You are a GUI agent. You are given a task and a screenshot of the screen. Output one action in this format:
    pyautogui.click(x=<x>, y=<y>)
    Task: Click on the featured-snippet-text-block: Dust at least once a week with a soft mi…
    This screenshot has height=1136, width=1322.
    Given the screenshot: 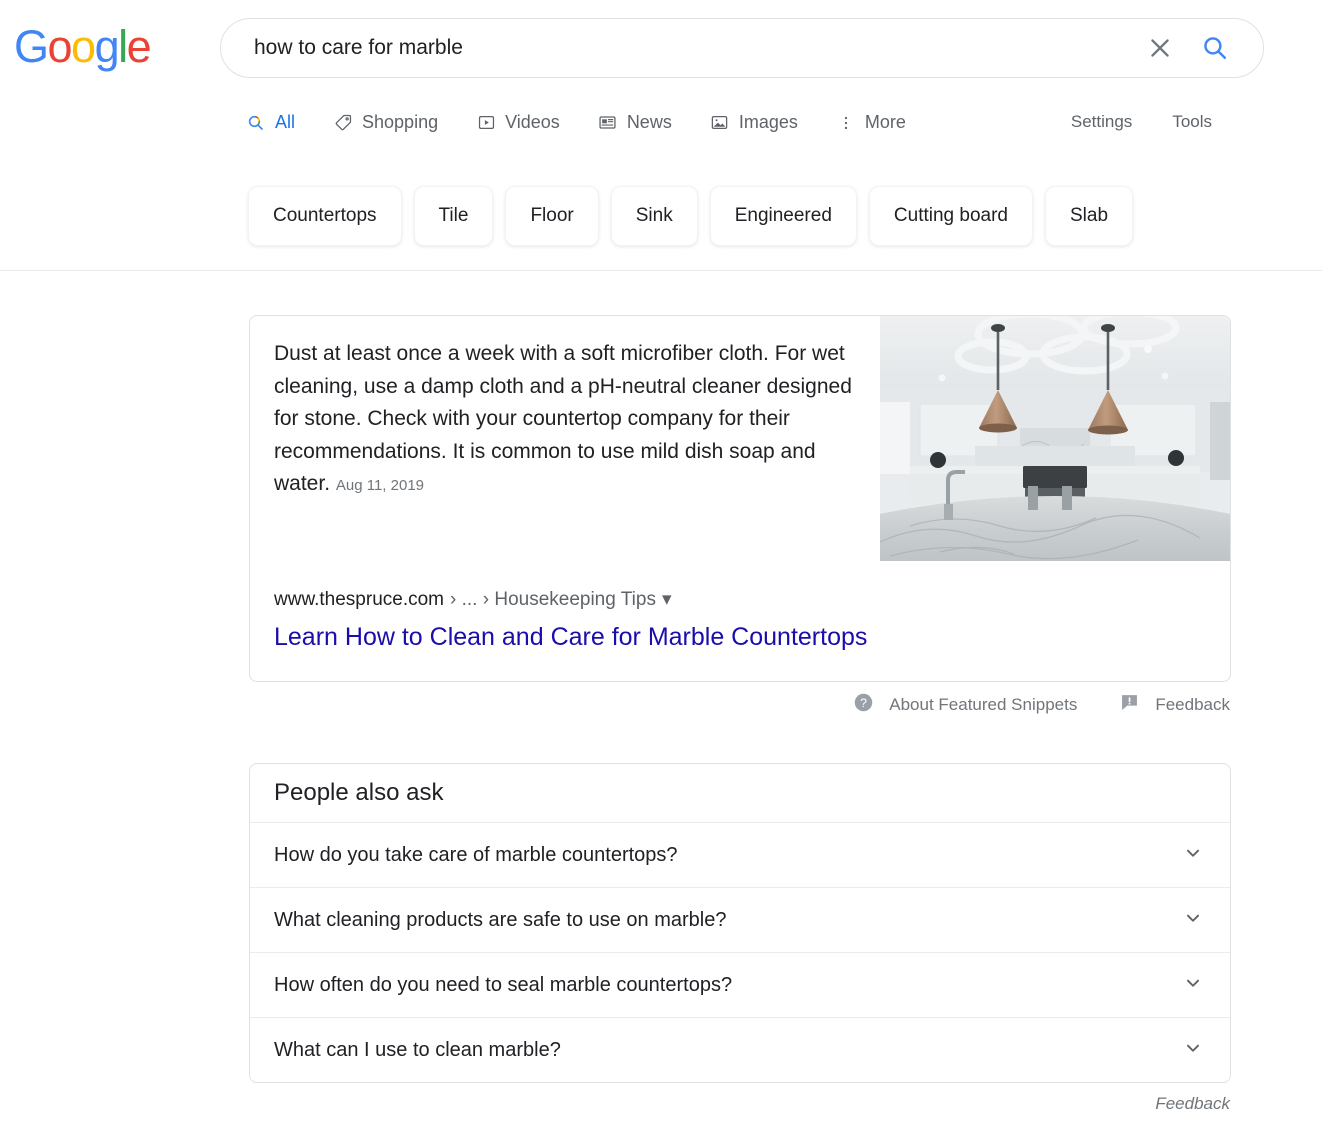 What is the action you would take?
    pyautogui.click(x=569, y=420)
    